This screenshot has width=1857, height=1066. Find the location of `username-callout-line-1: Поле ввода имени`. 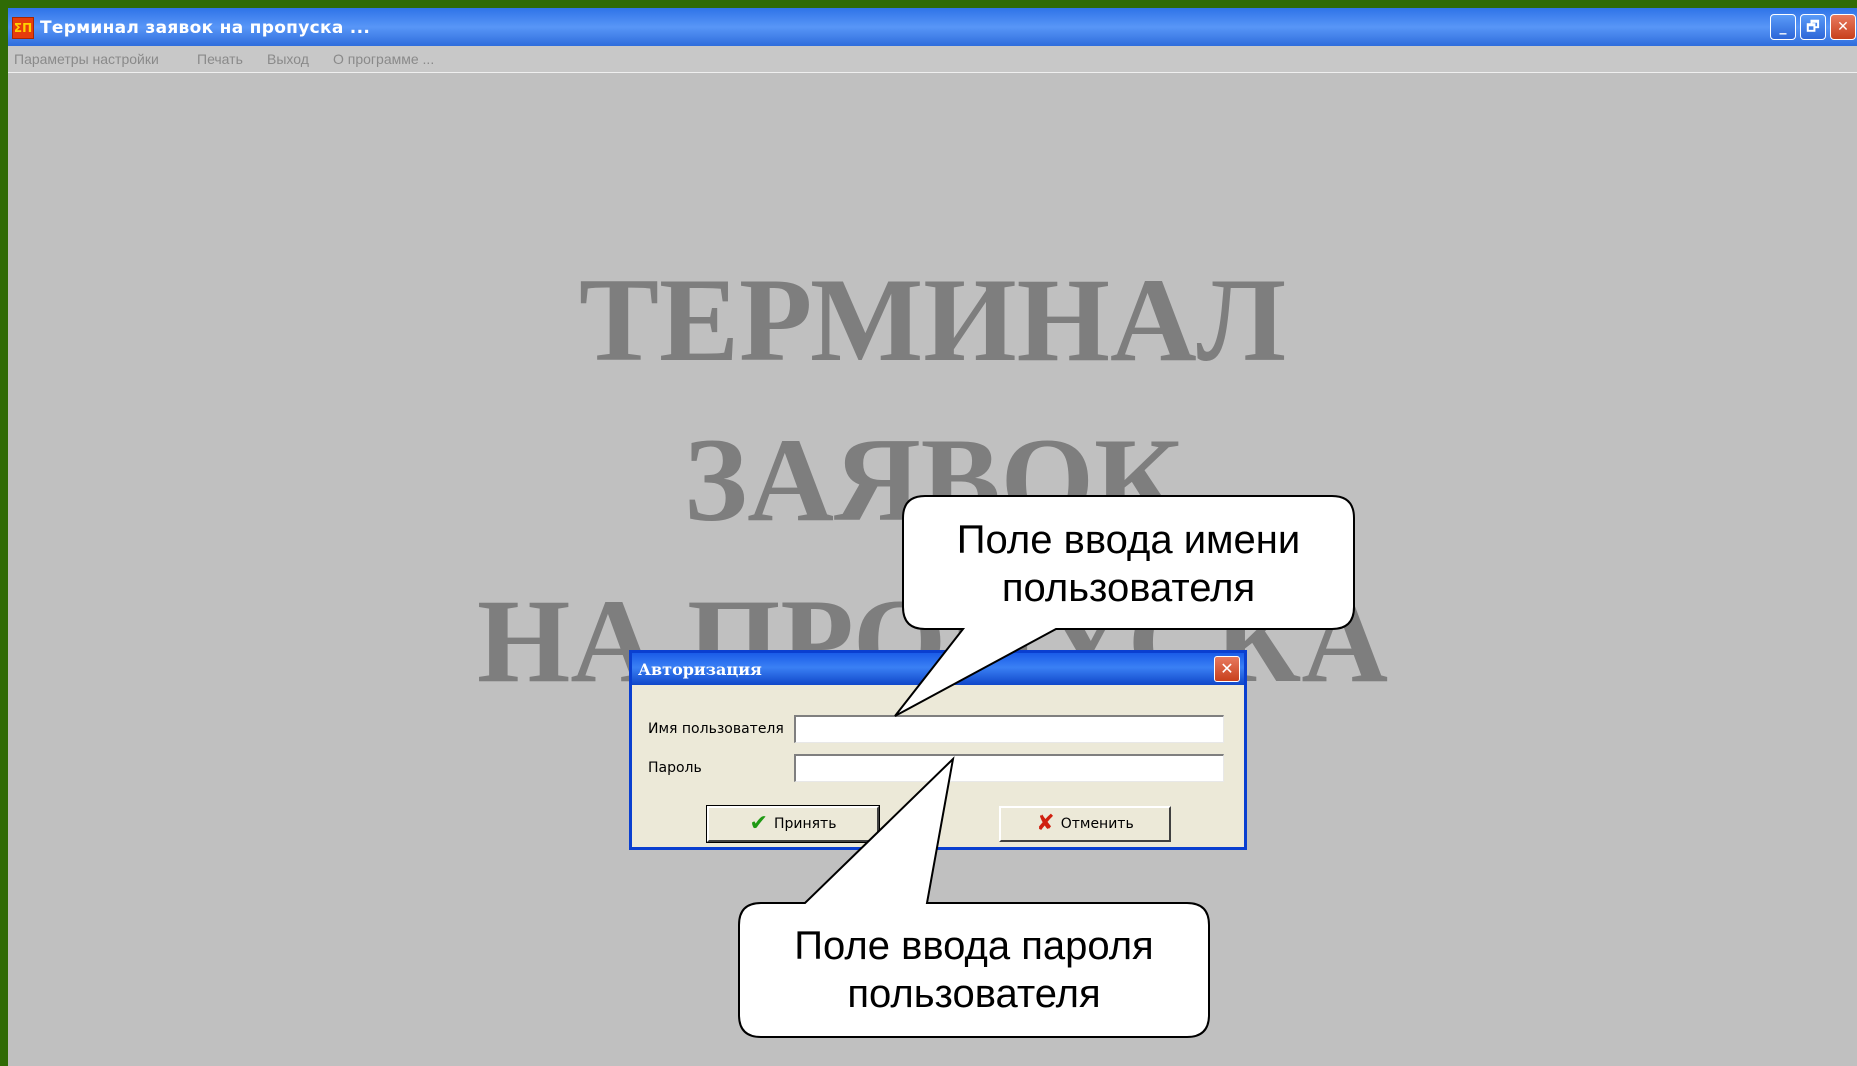

username-callout-line-1: Поле ввода имени is located at coordinates (1128, 540).